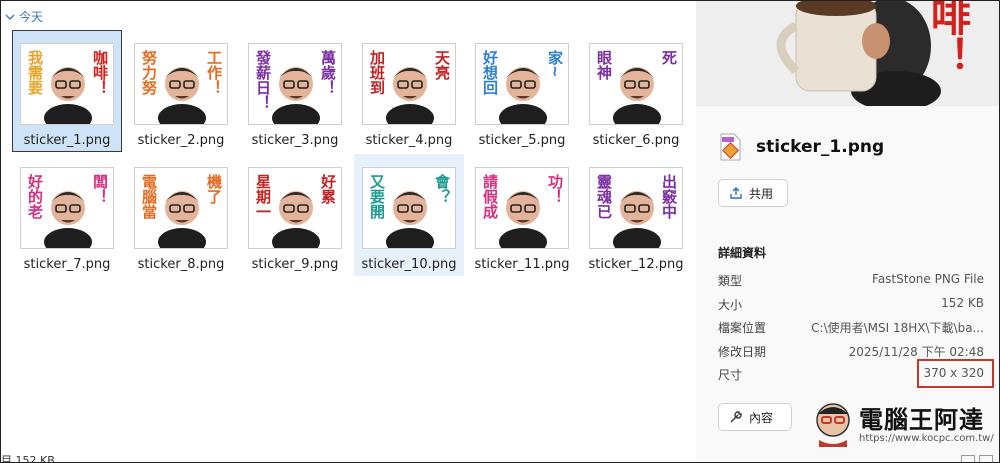 This screenshot has height=463, width=1000. What do you see at coordinates (742, 351) in the screenshot?
I see `detail-key: 修改日期` at bounding box center [742, 351].